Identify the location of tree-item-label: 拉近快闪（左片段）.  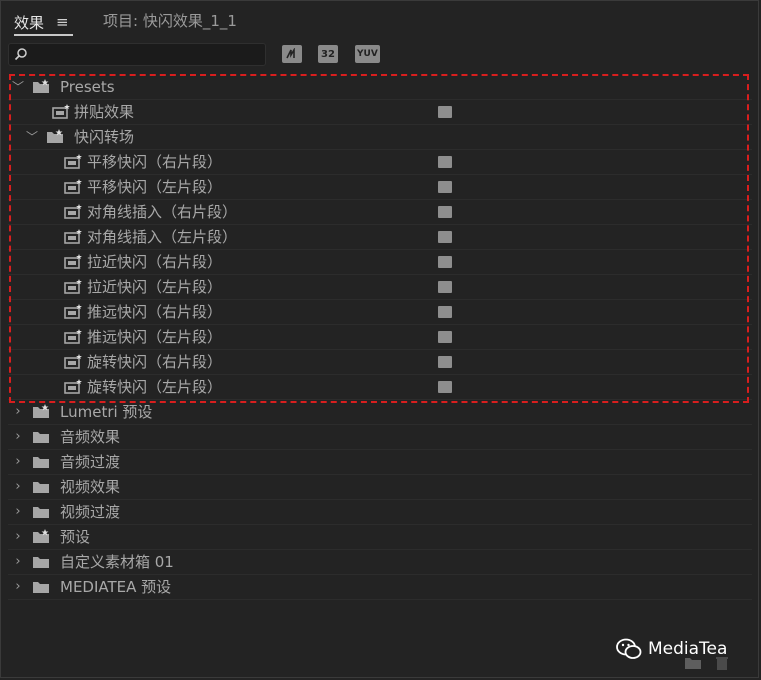
(155, 287).